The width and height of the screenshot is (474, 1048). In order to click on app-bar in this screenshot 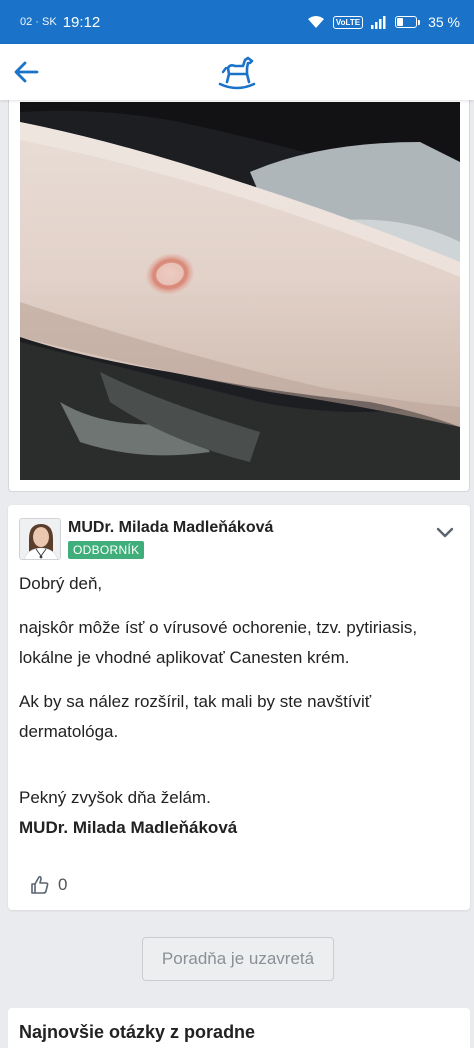, I will do `click(237, 72)`.